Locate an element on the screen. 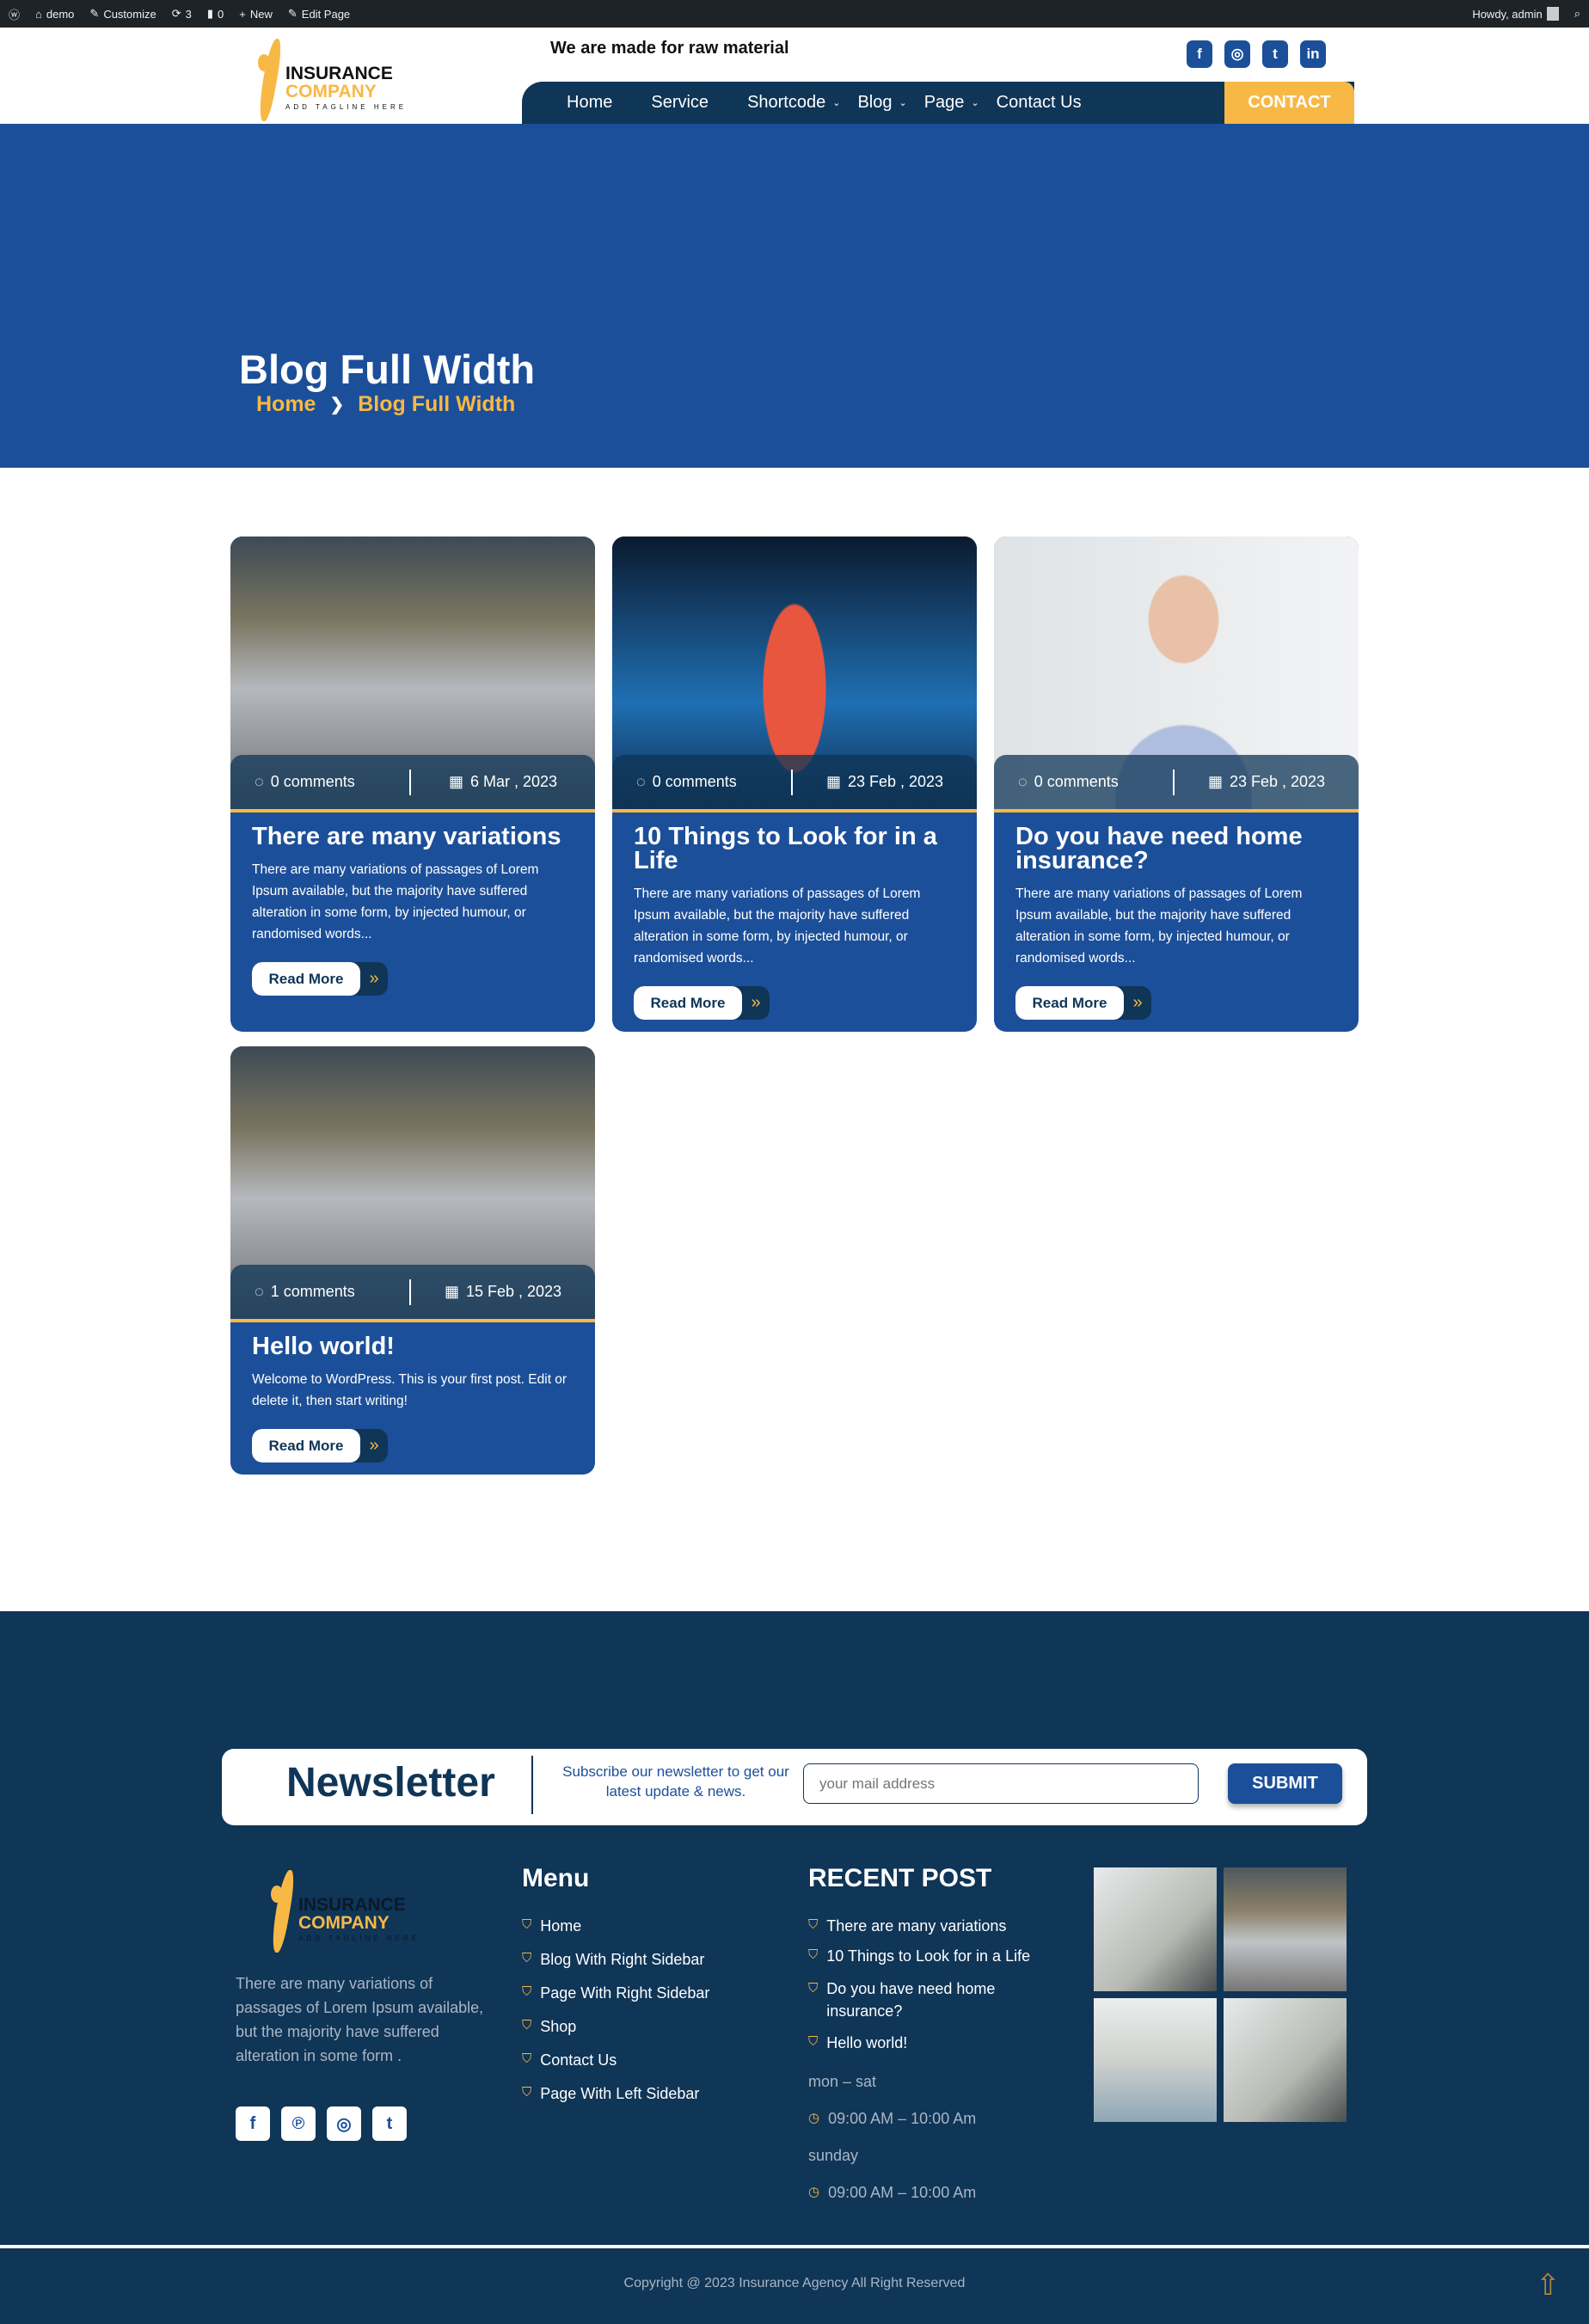 This screenshot has width=1589, height=2324. post-title: There are many variations is located at coordinates (413, 837).